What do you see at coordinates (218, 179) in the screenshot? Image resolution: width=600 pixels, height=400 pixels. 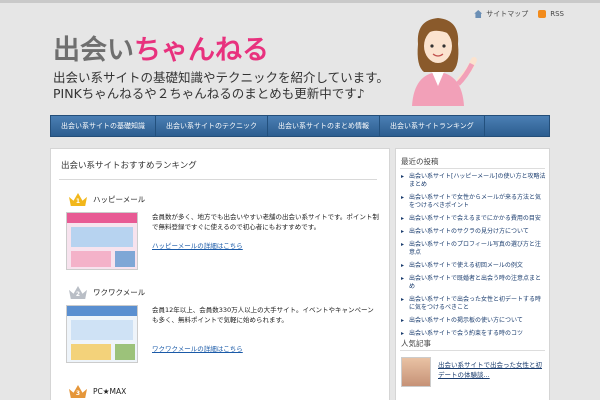 I see `title-divider` at bounding box center [218, 179].